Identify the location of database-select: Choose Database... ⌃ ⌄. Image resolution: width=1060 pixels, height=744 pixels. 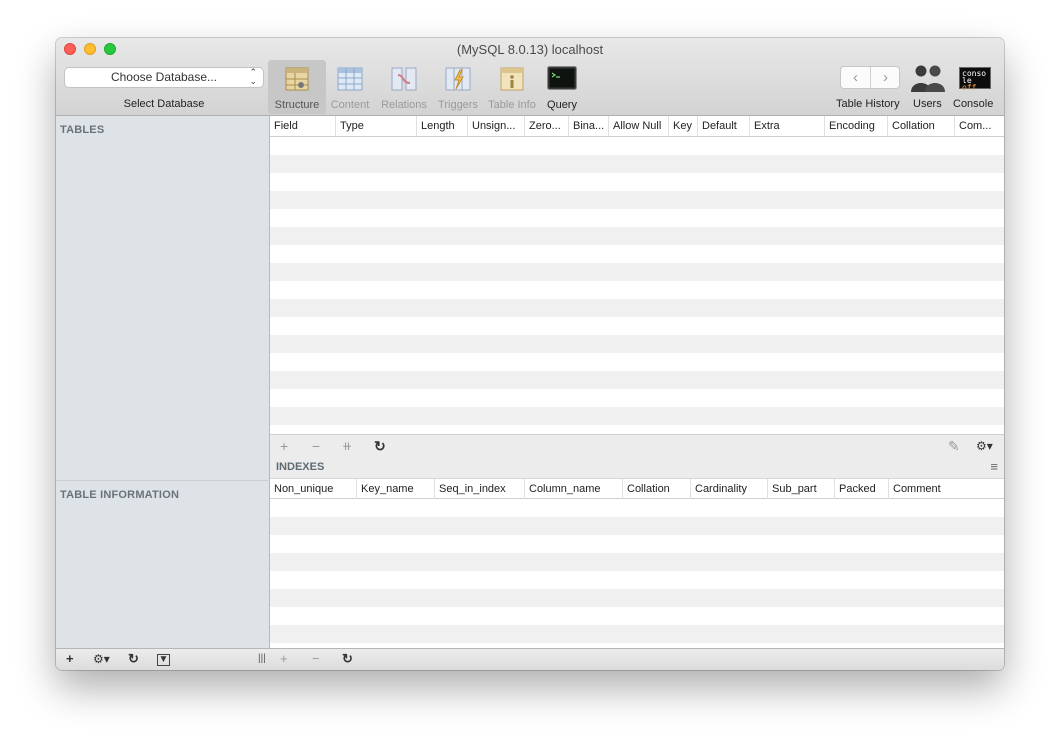
(164, 77).